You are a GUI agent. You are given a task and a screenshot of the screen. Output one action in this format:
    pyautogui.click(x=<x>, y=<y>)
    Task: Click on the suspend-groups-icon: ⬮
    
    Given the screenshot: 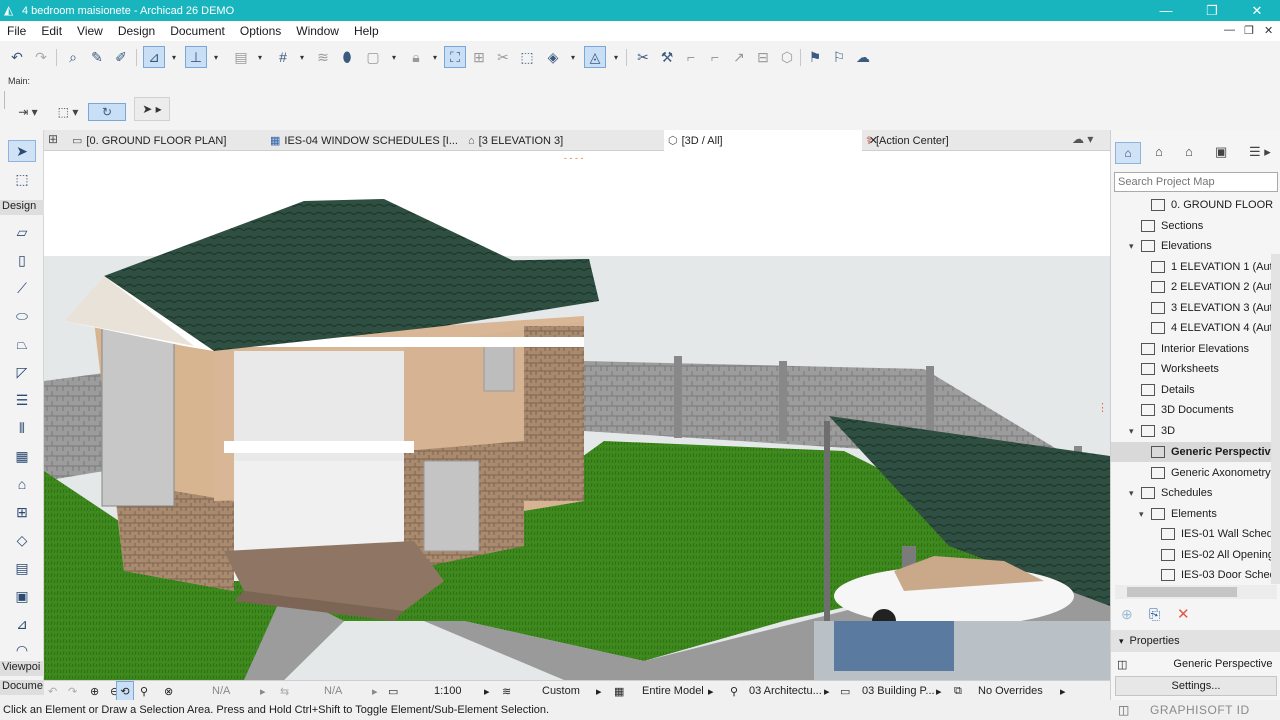 What is the action you would take?
    pyautogui.click(x=347, y=57)
    